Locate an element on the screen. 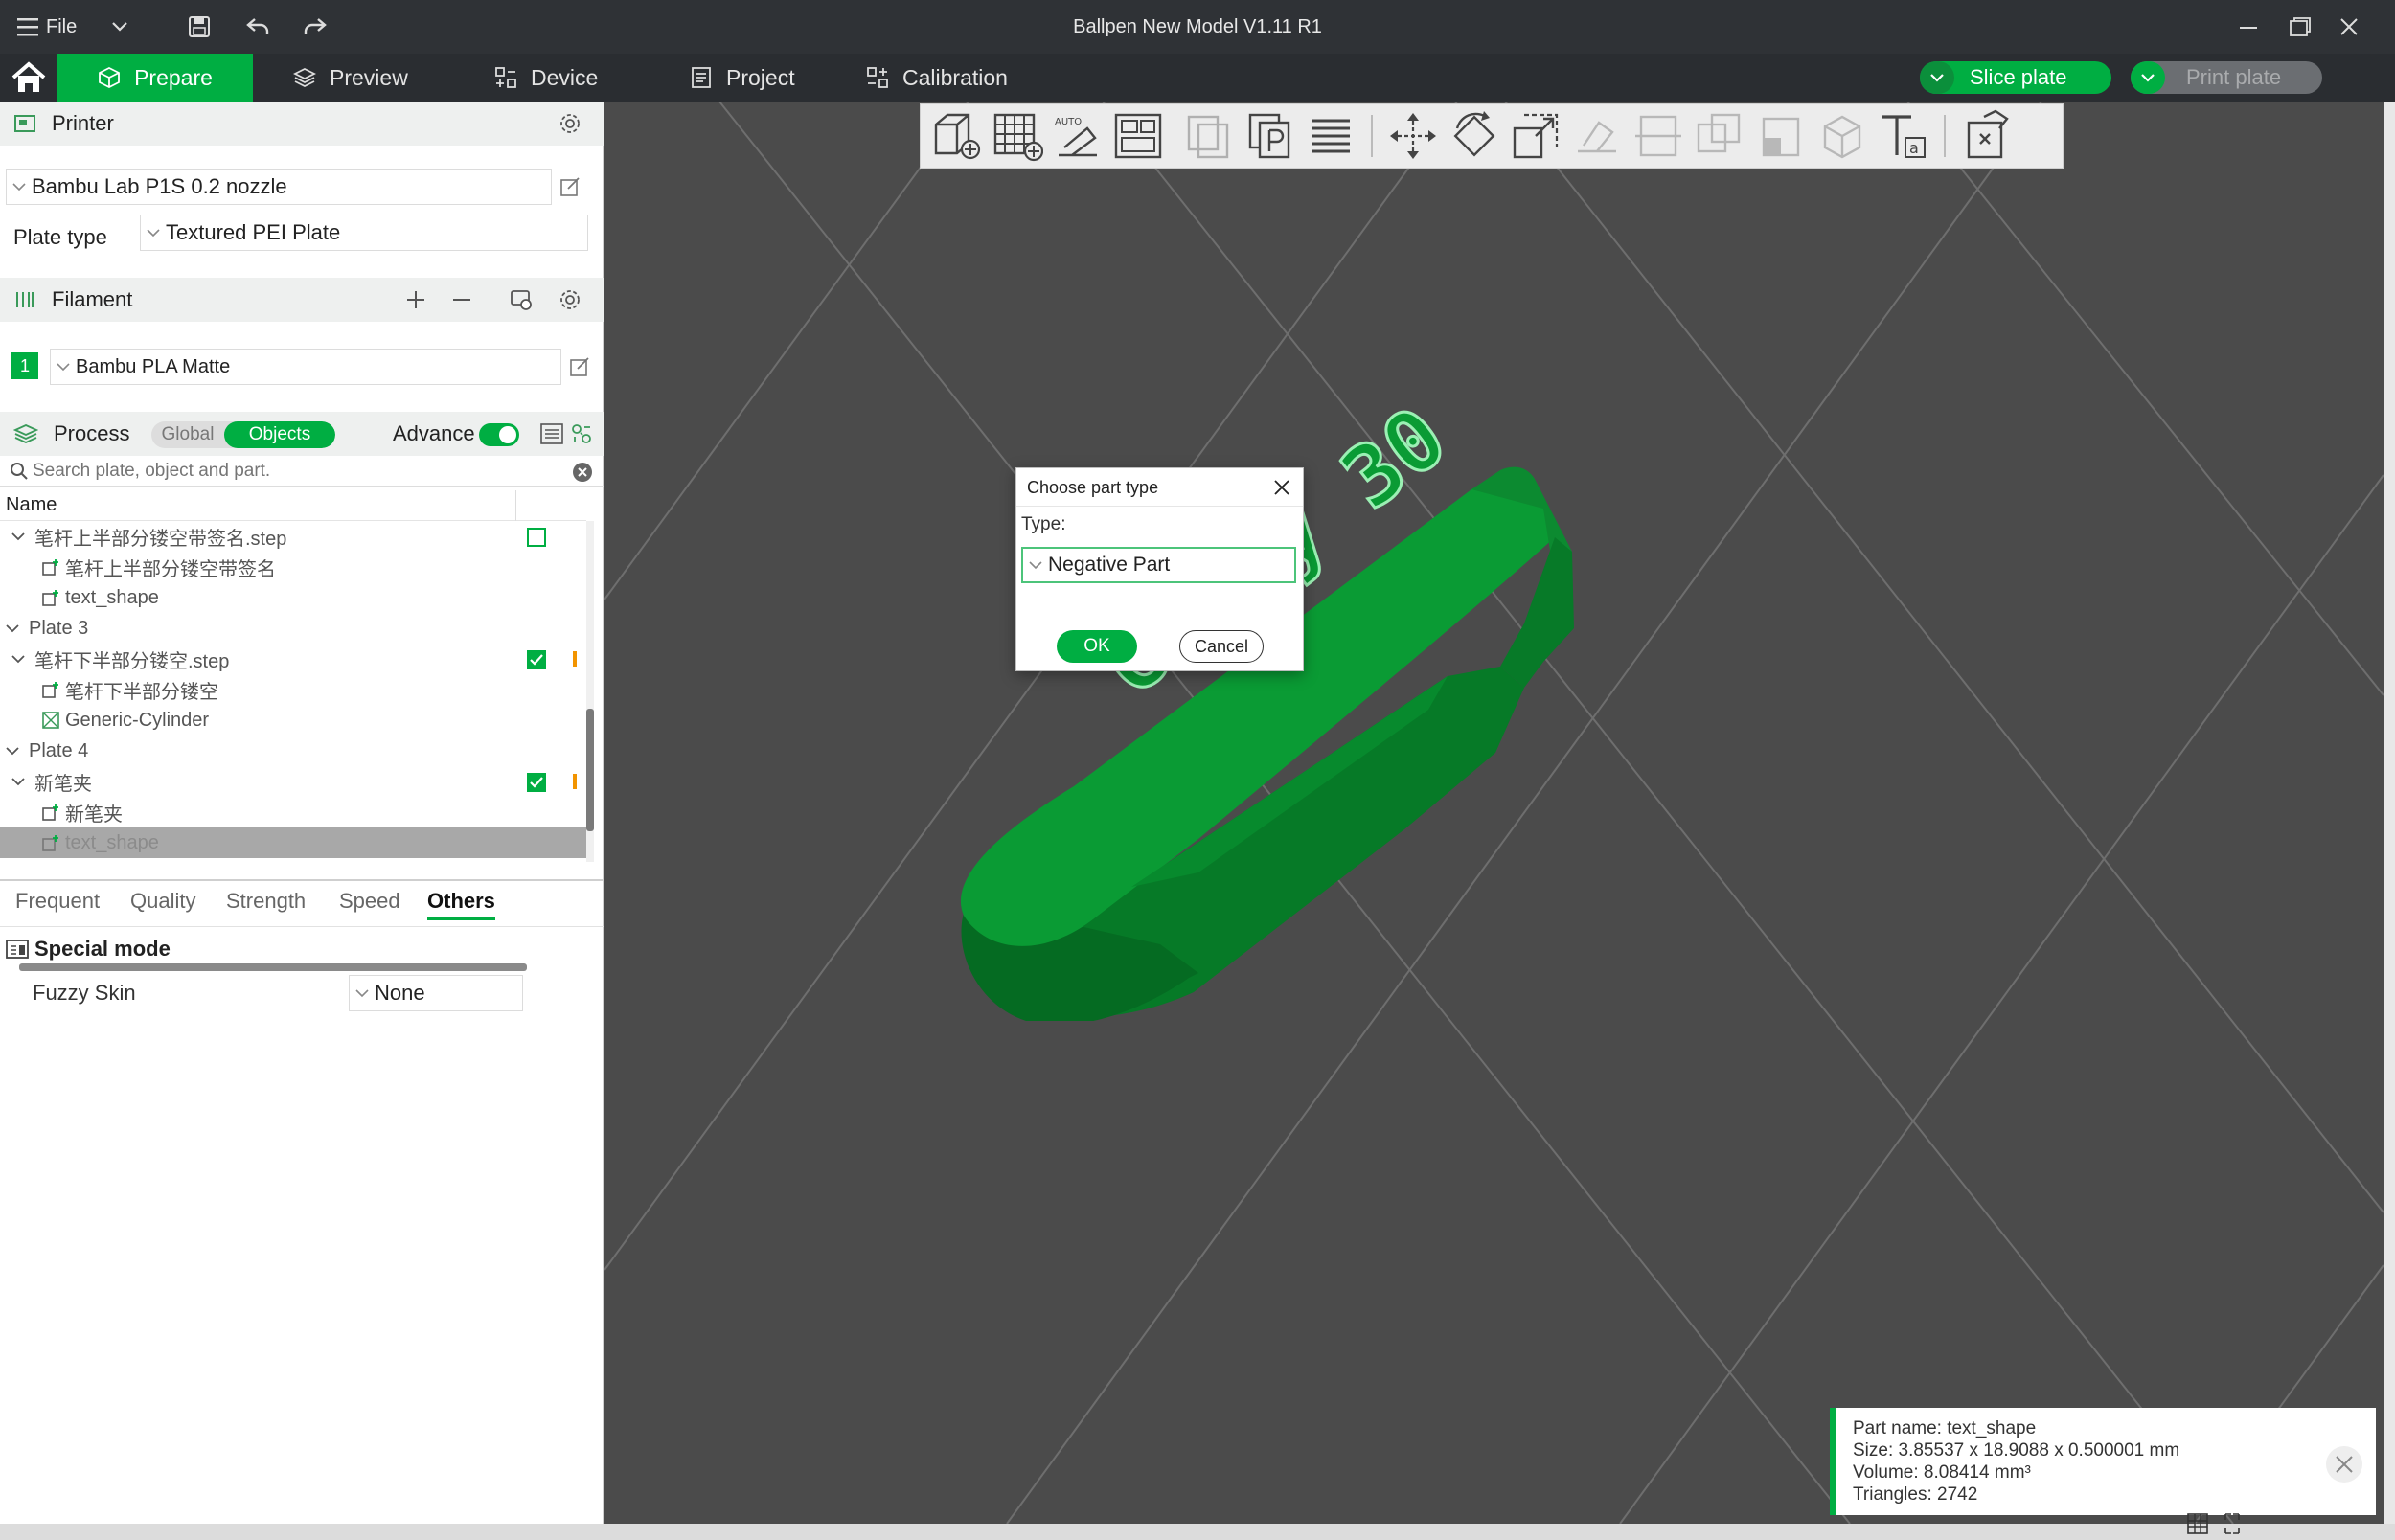 This screenshot has width=2395, height=1540. tree-row-selected: text_shape is located at coordinates (293, 842).